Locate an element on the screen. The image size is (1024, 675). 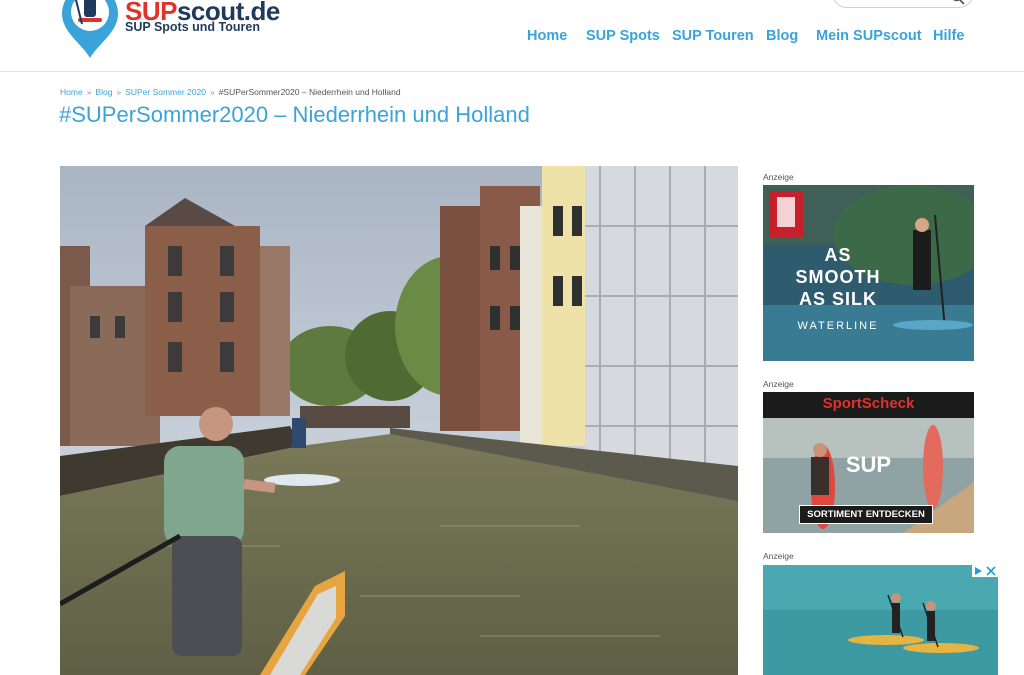
search-icon is located at coordinates (958, 2).